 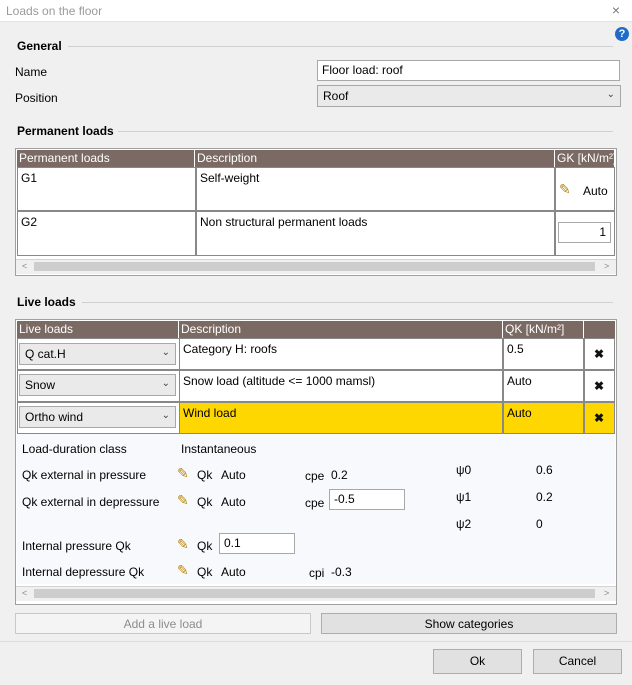 I want to click on permanent-header-id: Permanent loads, so click(x=106, y=158).